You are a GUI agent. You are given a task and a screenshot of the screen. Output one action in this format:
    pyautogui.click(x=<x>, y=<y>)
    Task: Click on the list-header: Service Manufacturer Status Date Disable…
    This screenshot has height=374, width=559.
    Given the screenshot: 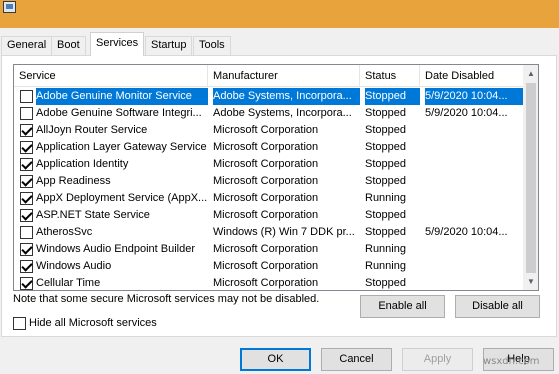 What is the action you would take?
    pyautogui.click(x=268, y=76)
    